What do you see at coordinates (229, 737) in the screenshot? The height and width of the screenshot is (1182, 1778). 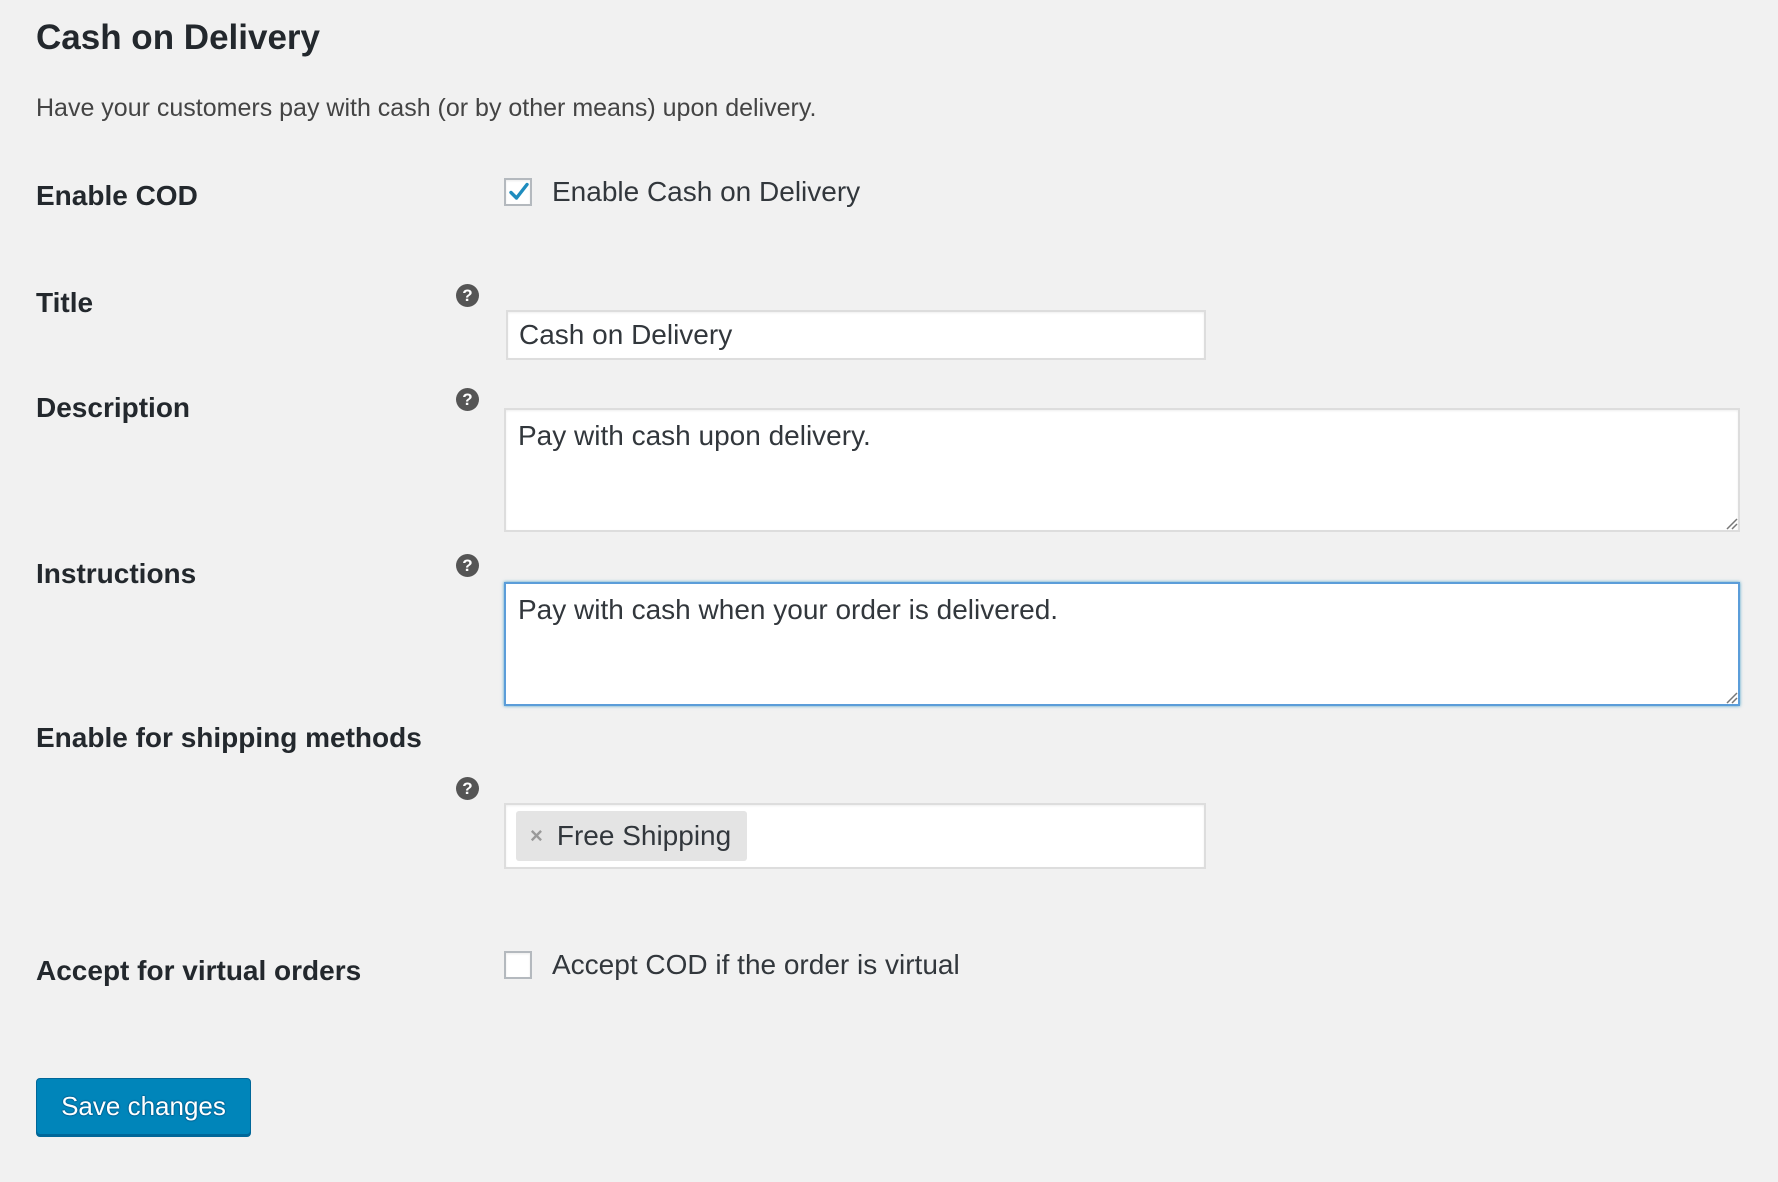 I see `shipping-methods-label: Enable for shipping methods` at bounding box center [229, 737].